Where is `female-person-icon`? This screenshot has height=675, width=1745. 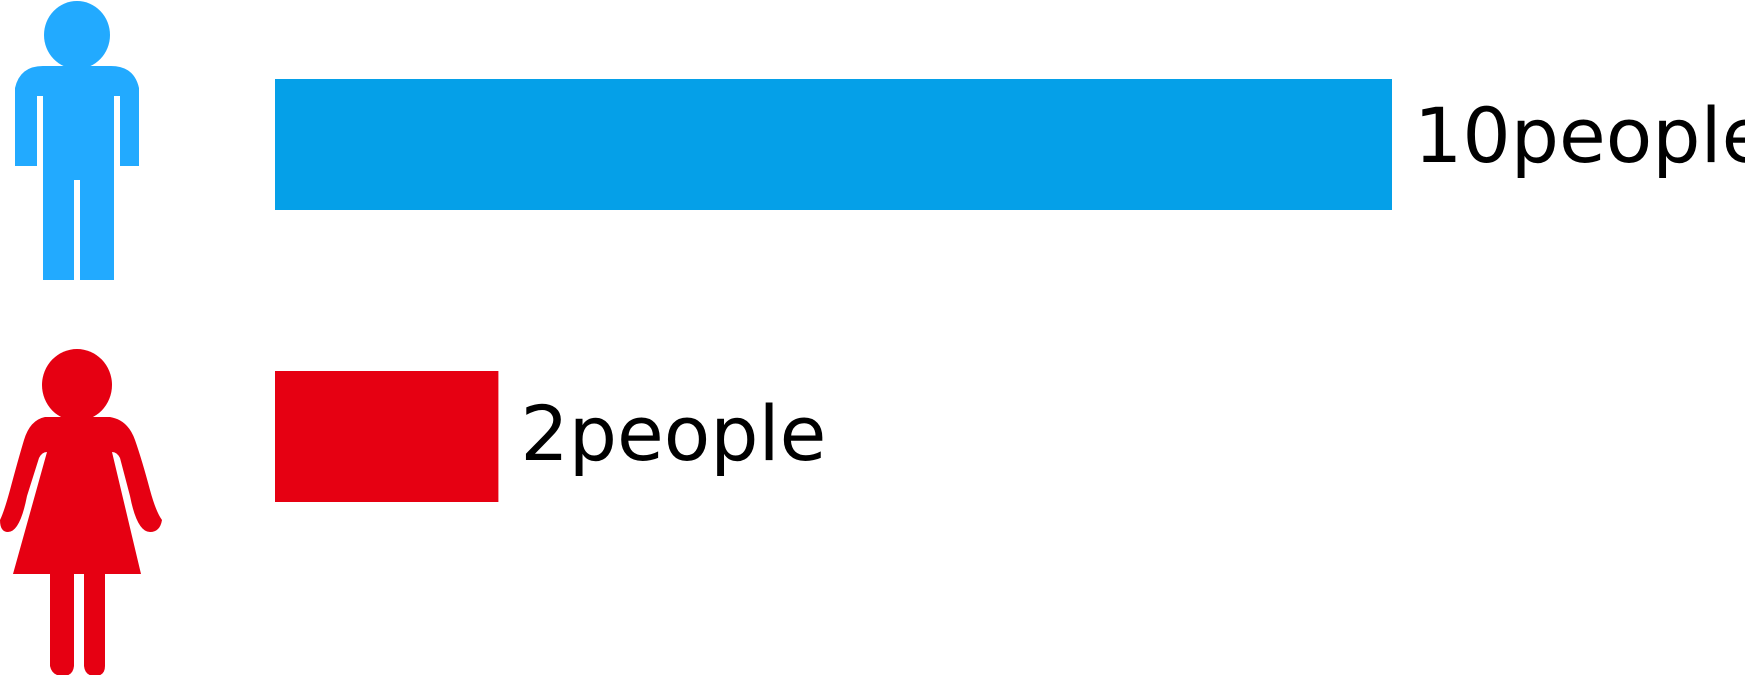
female-person-icon is located at coordinates (81, 512).